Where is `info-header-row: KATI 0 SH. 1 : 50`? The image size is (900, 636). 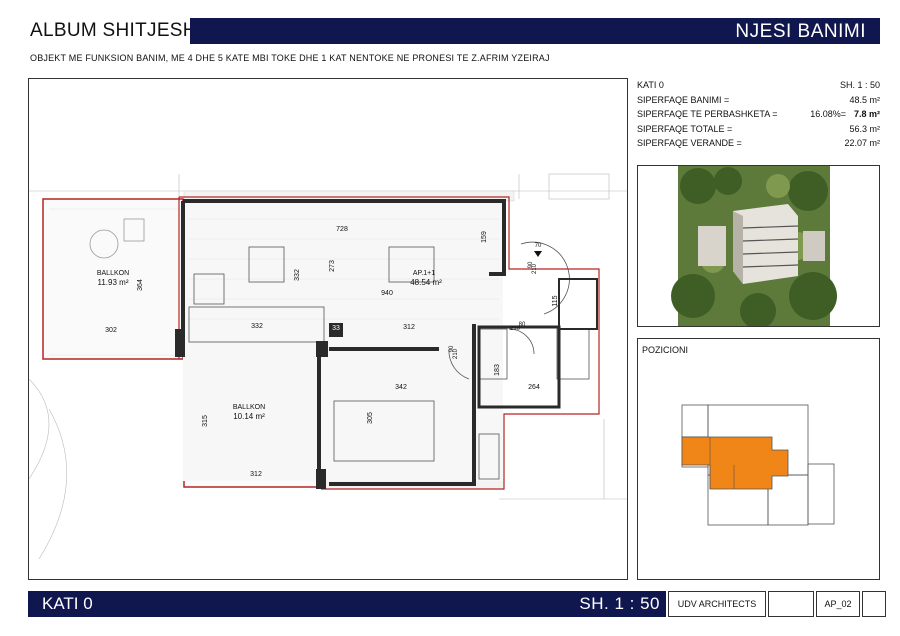 info-header-row: KATI 0 SH. 1 : 50 is located at coordinates (758, 85).